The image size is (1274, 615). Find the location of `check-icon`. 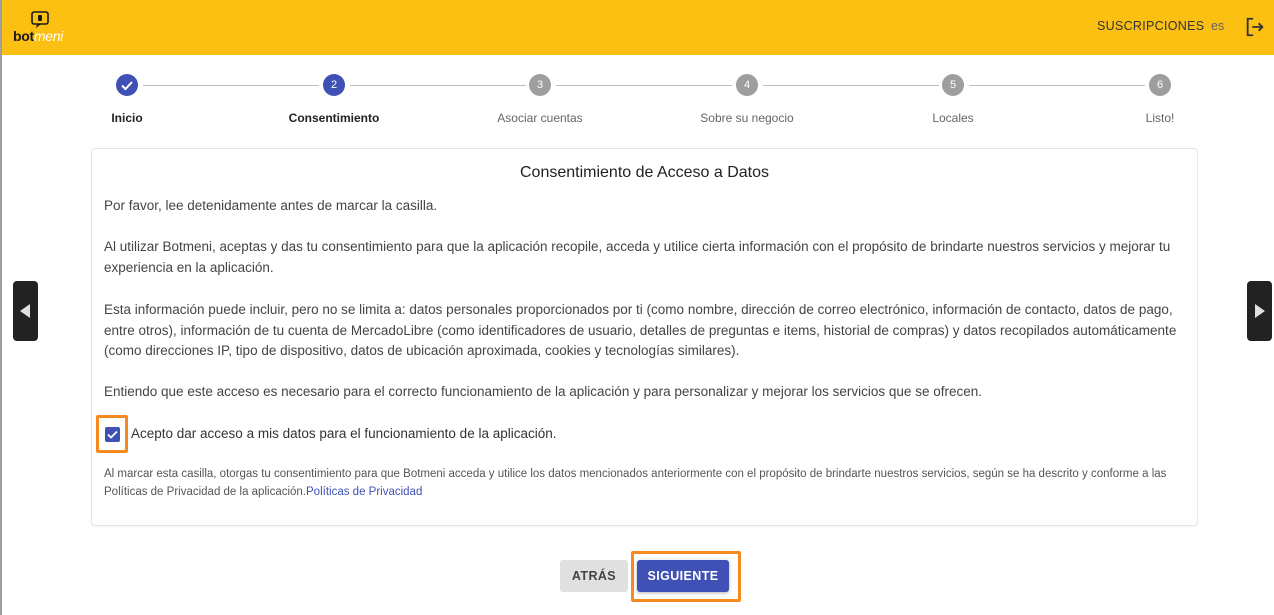

check-icon is located at coordinates (127, 86).